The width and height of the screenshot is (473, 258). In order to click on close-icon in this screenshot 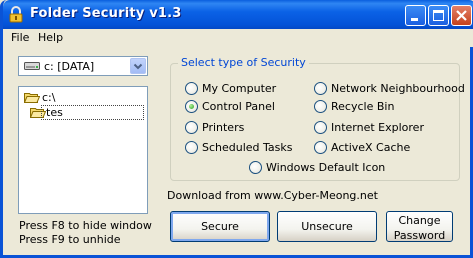, I will do `click(461, 15)`.